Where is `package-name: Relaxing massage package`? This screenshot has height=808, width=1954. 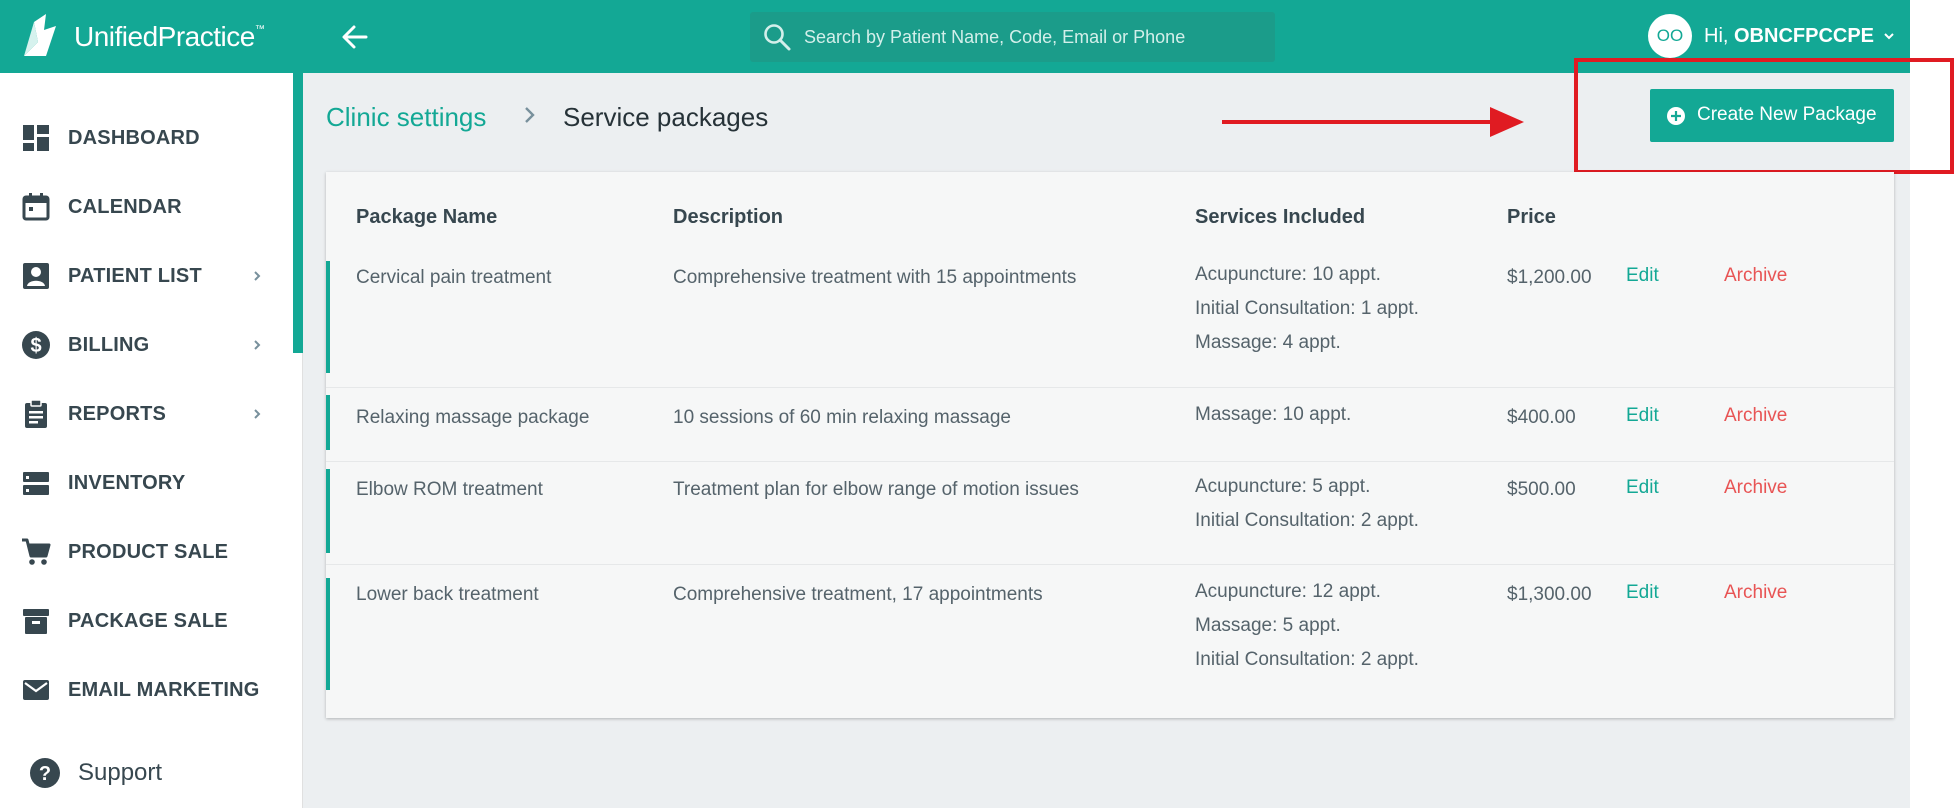
package-name: Relaxing massage package is located at coordinates (473, 417).